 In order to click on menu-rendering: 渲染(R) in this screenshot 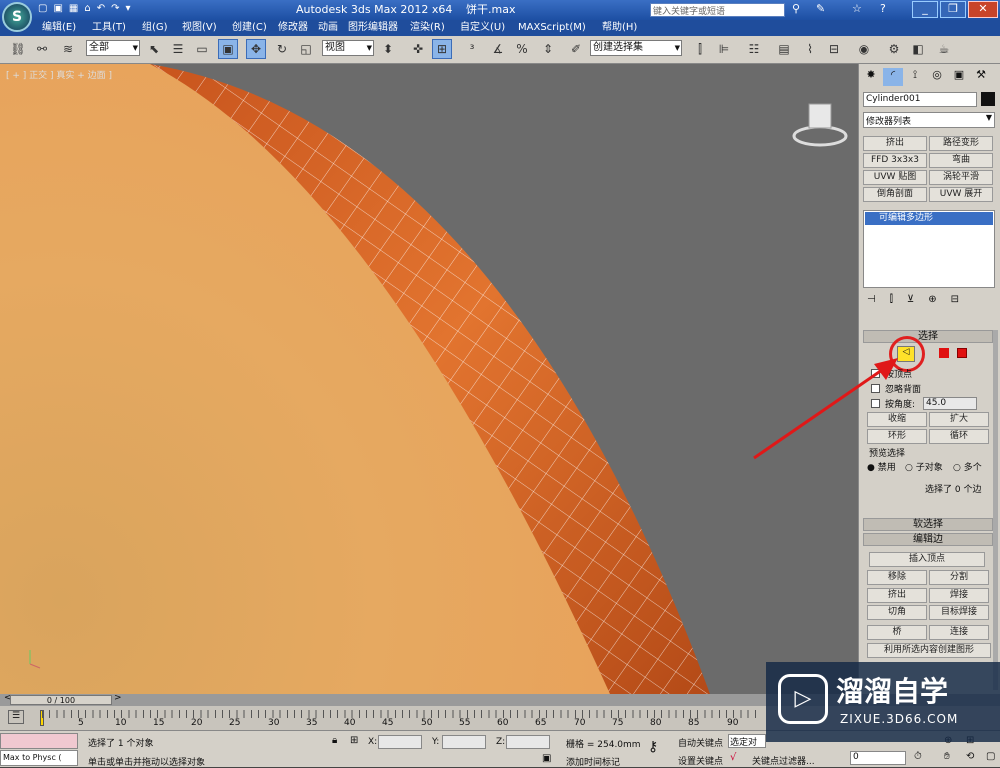, I will do `click(427, 28)`.